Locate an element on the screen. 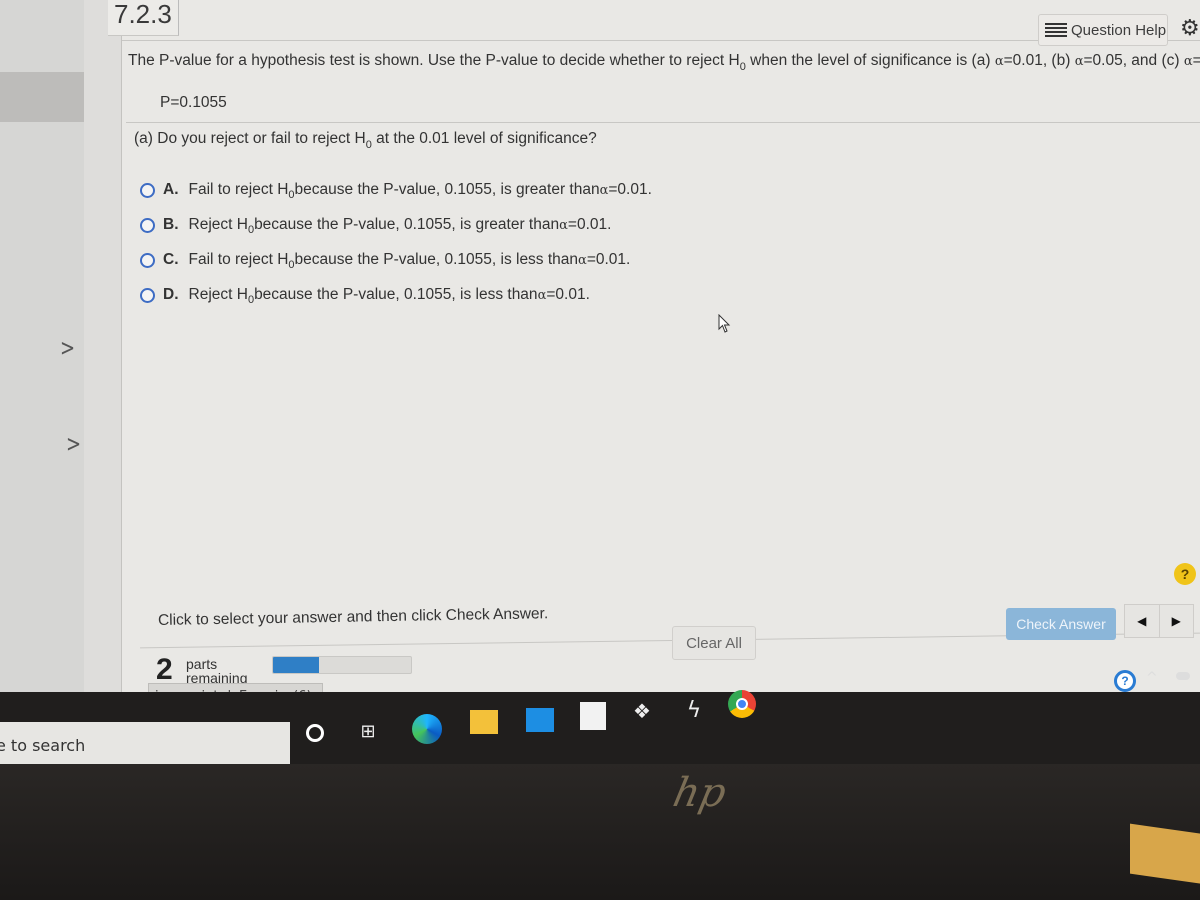 This screenshot has height=900, width=1200. p-value: P=0.1055 is located at coordinates (193, 102).